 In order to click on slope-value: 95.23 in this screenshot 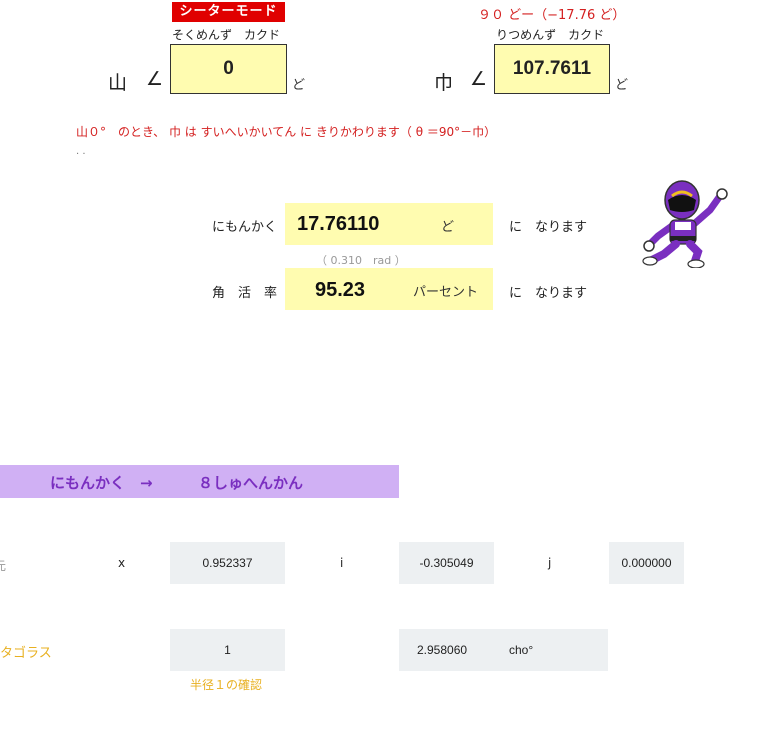, I will do `click(340, 290)`.